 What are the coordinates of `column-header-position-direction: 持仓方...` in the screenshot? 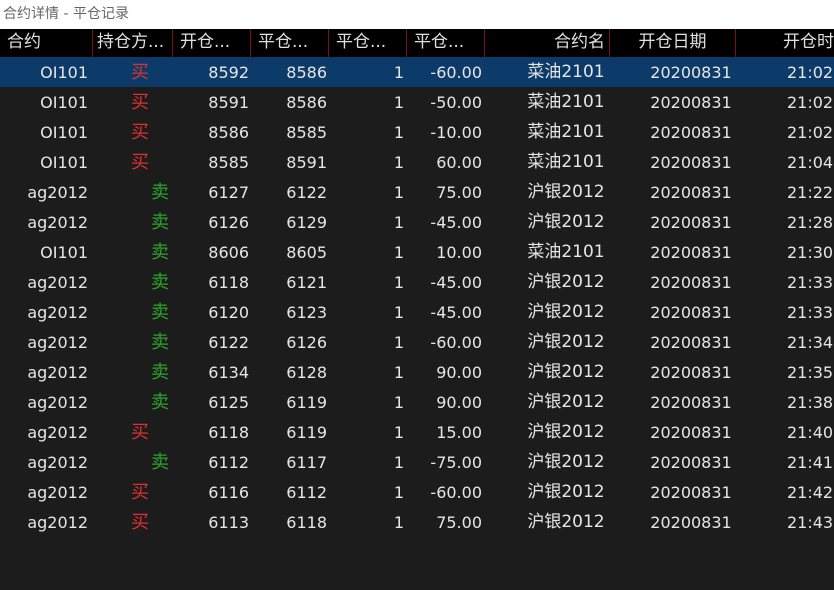 It's located at (133, 43).